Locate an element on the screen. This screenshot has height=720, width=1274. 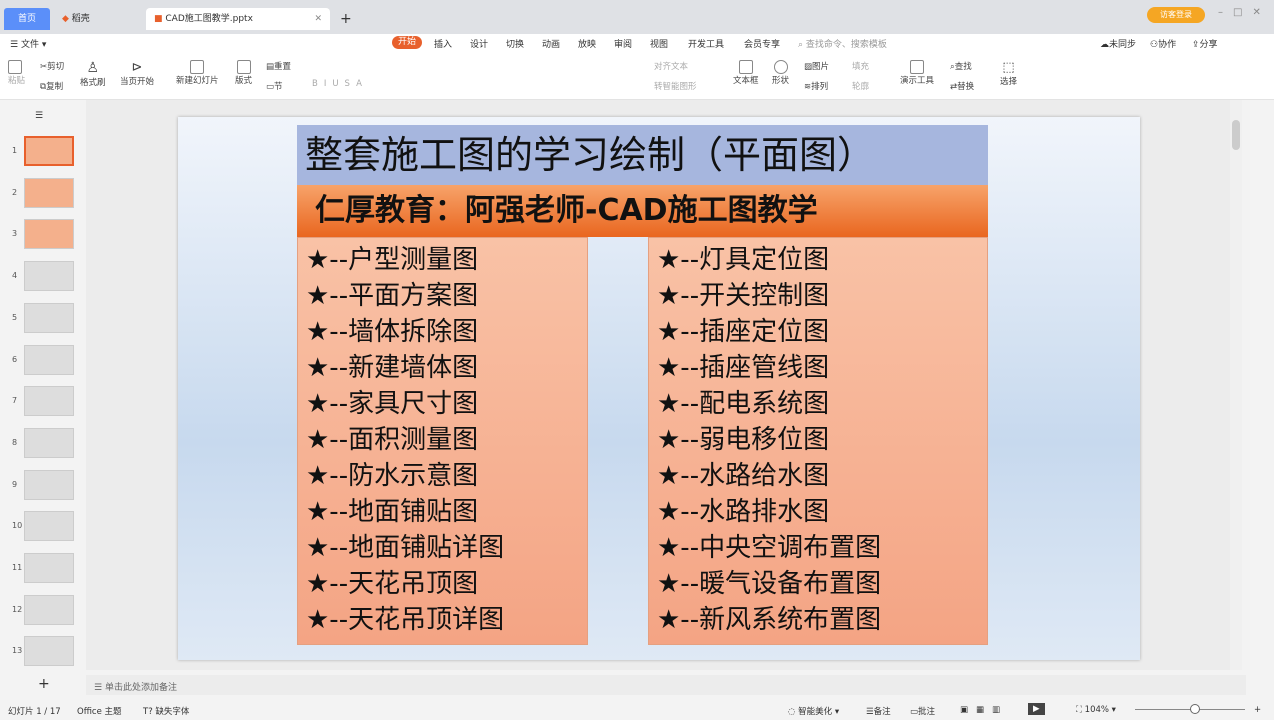
outline-view-icon: ☰ is located at coordinates (39, 116).